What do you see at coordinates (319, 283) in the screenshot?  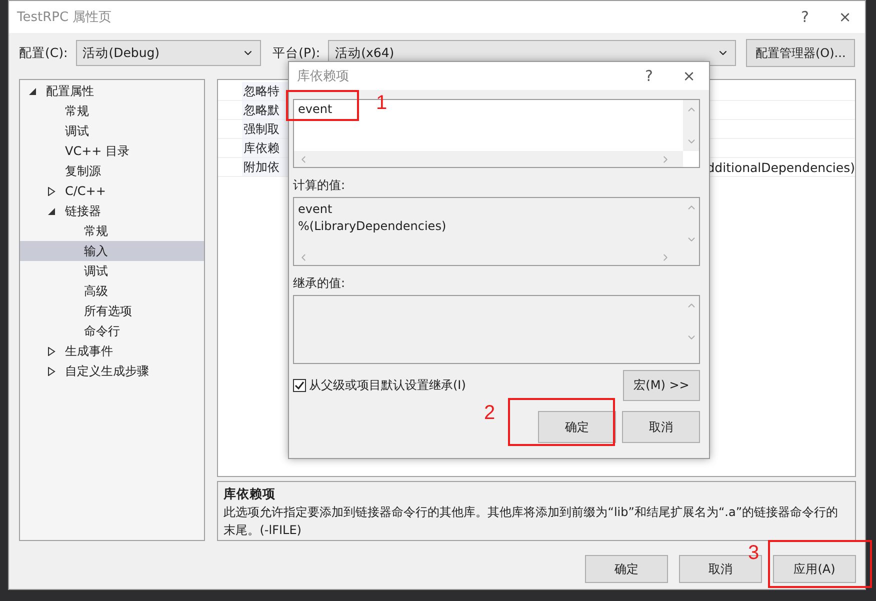 I see `inherited-label: 继承的值:` at bounding box center [319, 283].